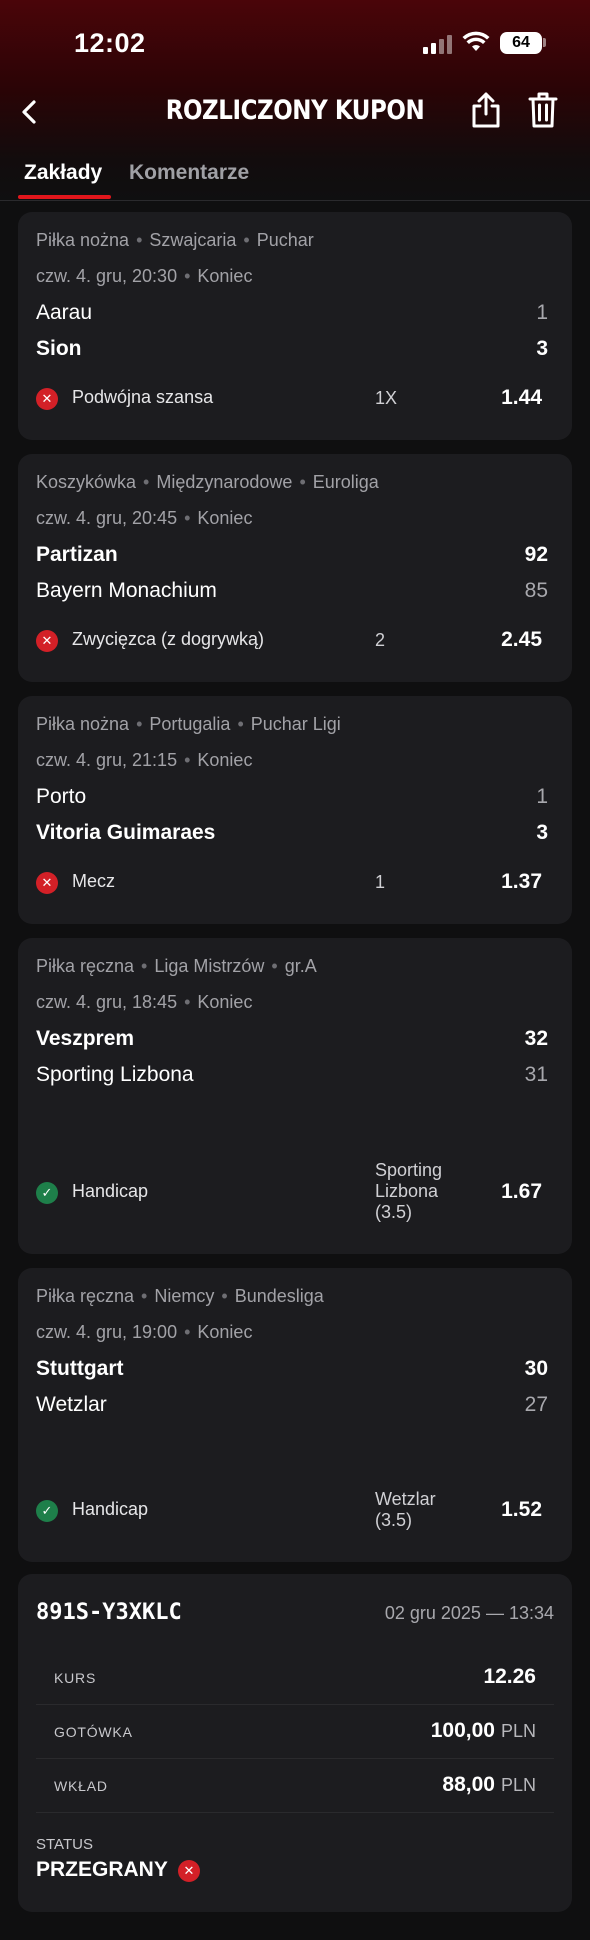 This screenshot has width=590, height=1940. I want to click on nav-bar: ROZLICZONY KUPON, so click(295, 112).